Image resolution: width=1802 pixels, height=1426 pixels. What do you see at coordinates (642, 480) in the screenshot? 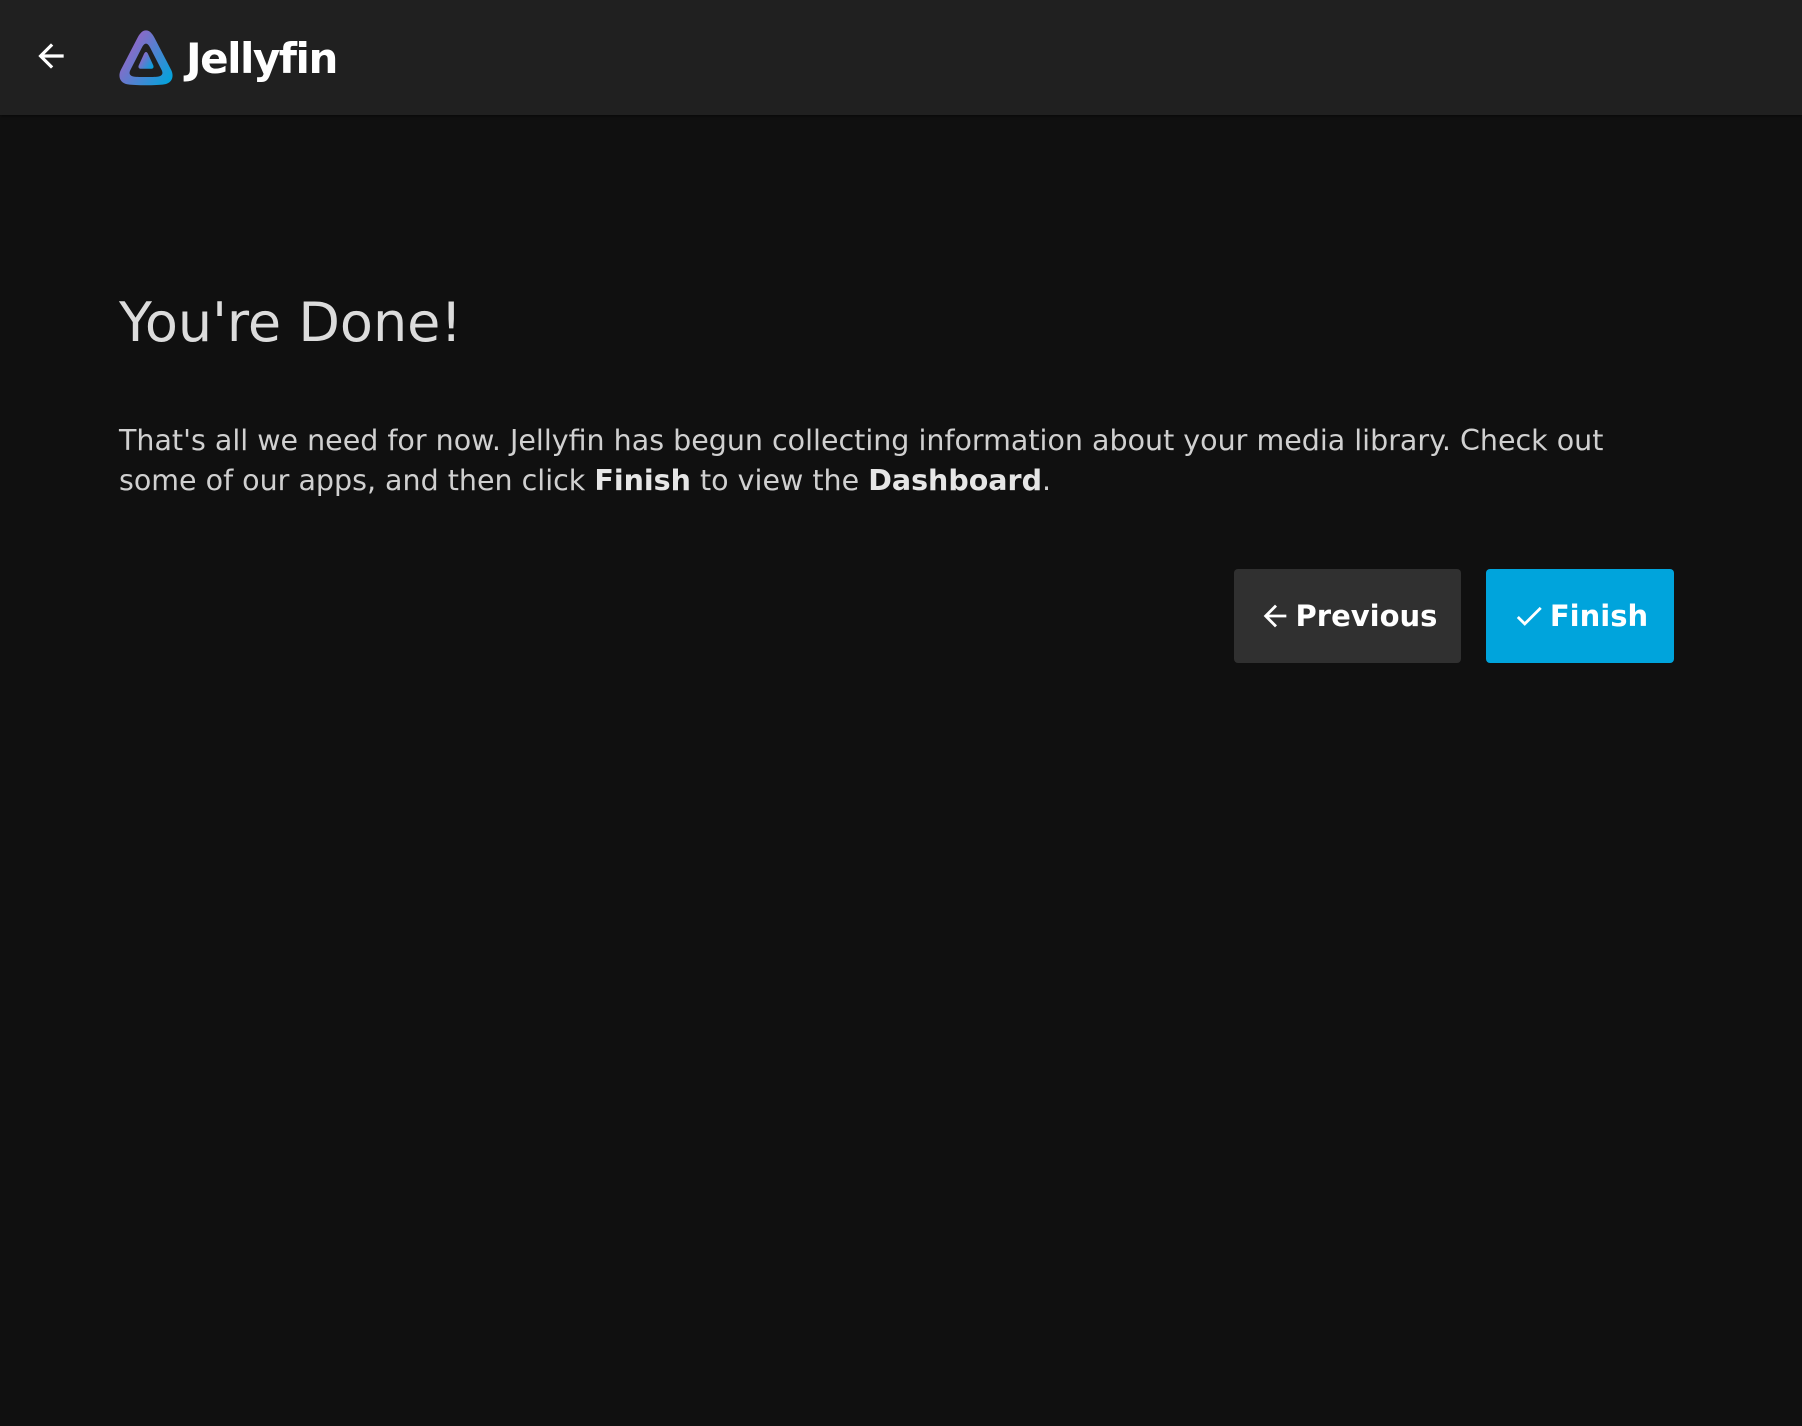
I see `intro-finish-bold: Finish` at bounding box center [642, 480].